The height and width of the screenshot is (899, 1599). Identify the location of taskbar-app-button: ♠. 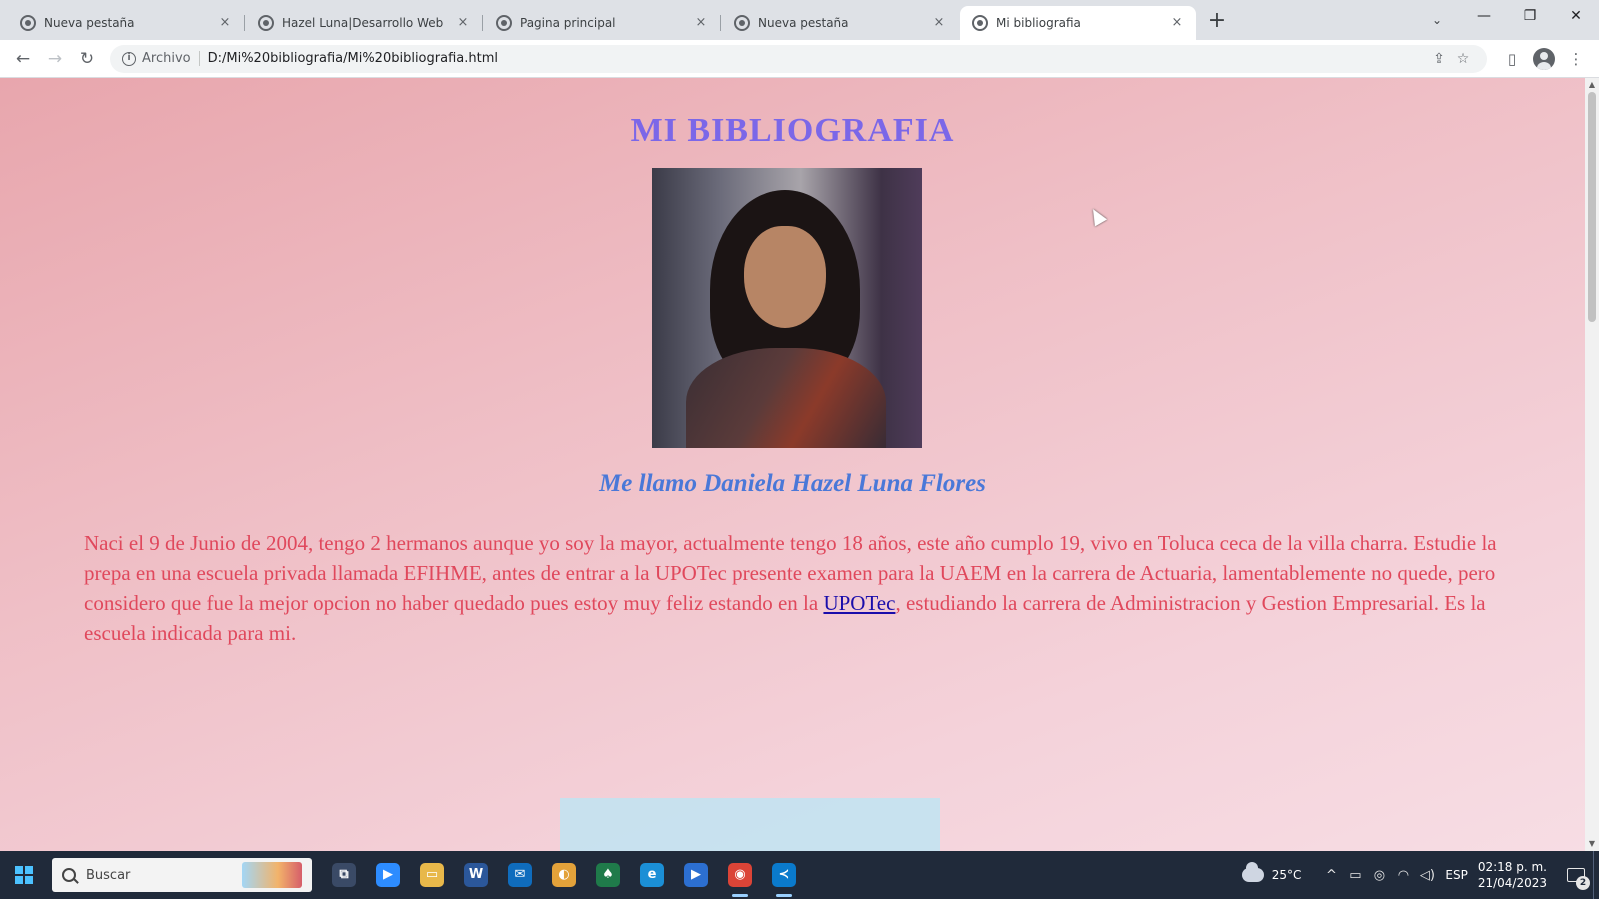
(608, 875).